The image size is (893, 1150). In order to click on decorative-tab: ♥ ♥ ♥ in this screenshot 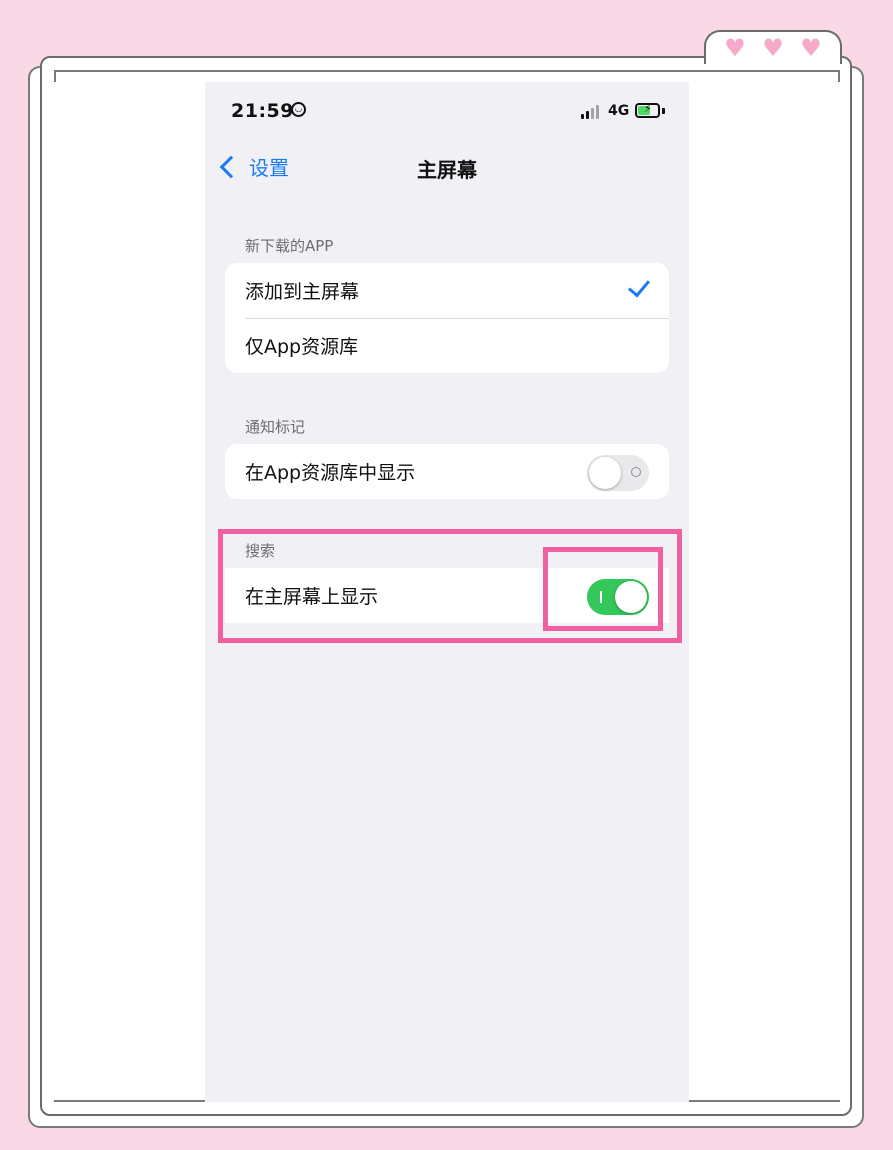, I will do `click(773, 47)`.